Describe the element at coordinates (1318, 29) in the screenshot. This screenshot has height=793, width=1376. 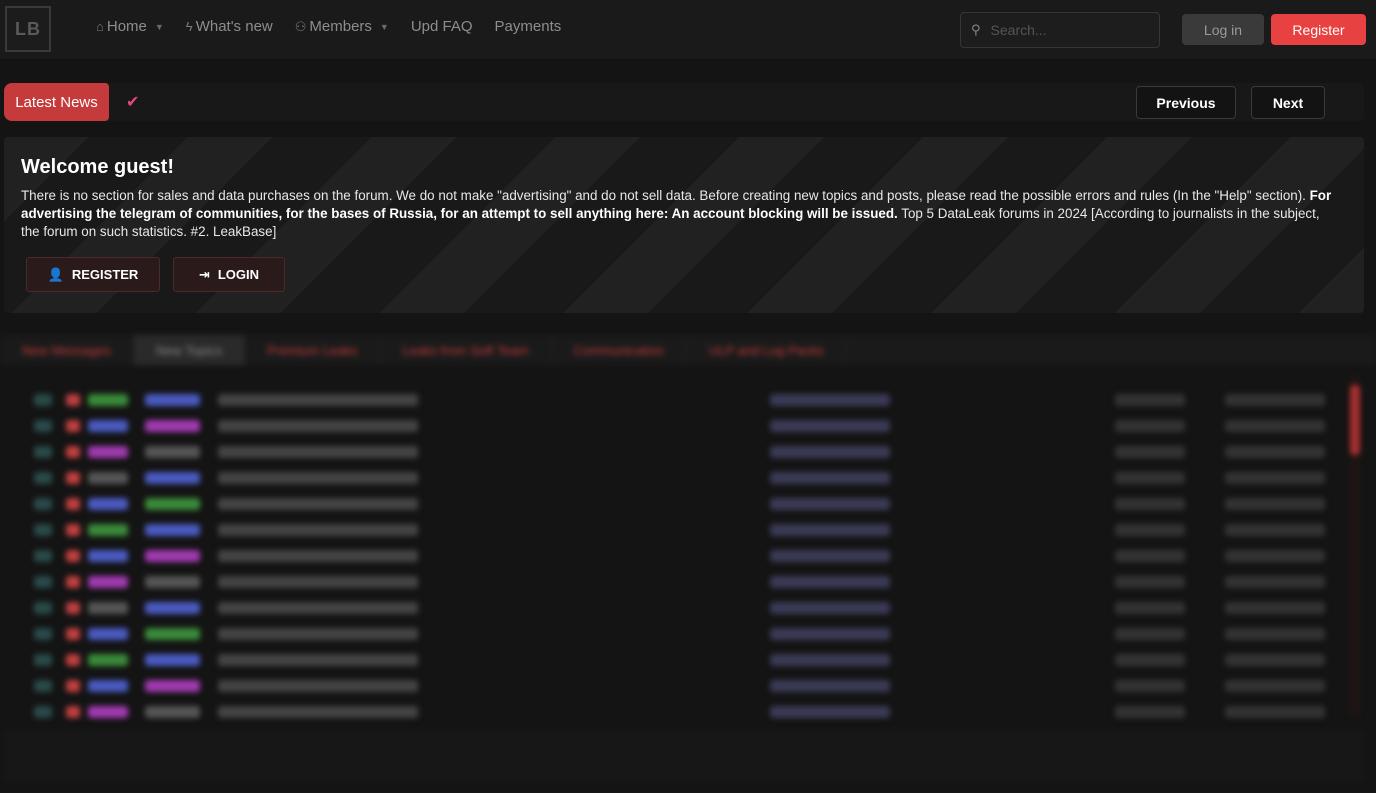
I see `register-button: Register` at that location.